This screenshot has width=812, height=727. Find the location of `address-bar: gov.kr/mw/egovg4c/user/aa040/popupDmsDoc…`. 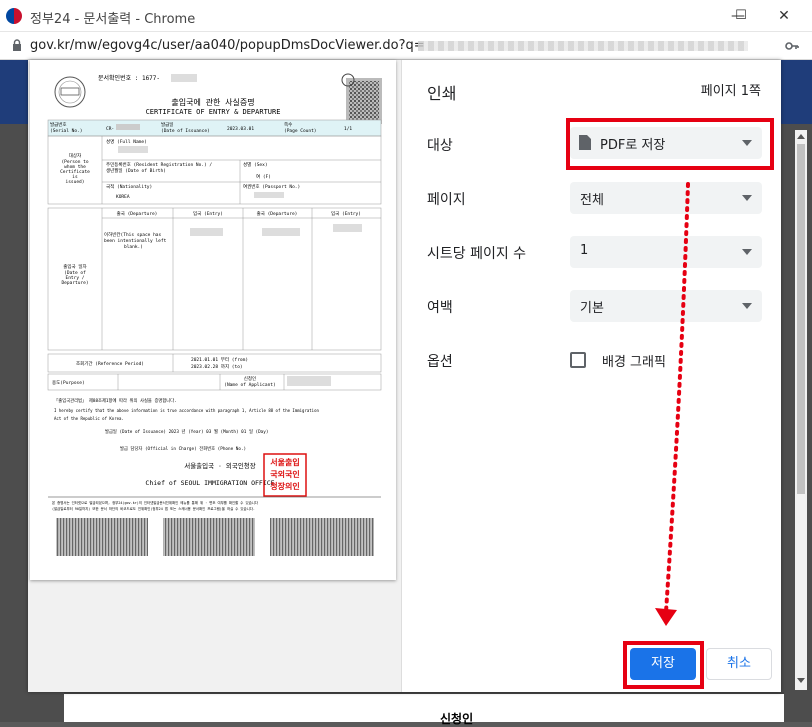

address-bar: gov.kr/mw/egovg4c/user/aa040/popupDmsDoc… is located at coordinates (406, 46).